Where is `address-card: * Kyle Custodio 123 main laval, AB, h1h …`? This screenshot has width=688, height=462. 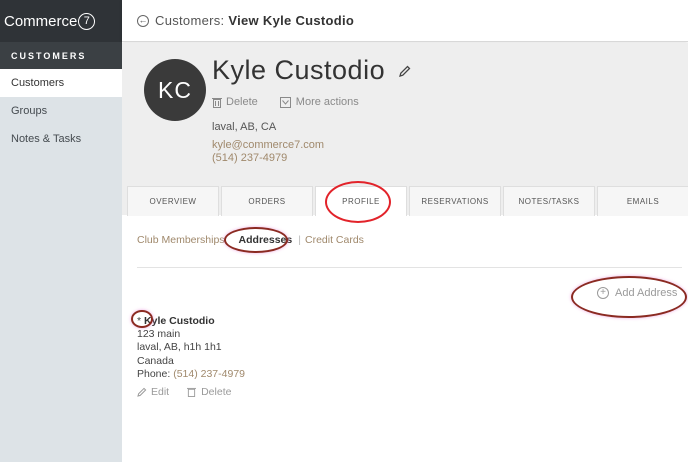
address-card: * Kyle Custodio 123 main laval, AB, h1h … is located at coordinates (191, 348).